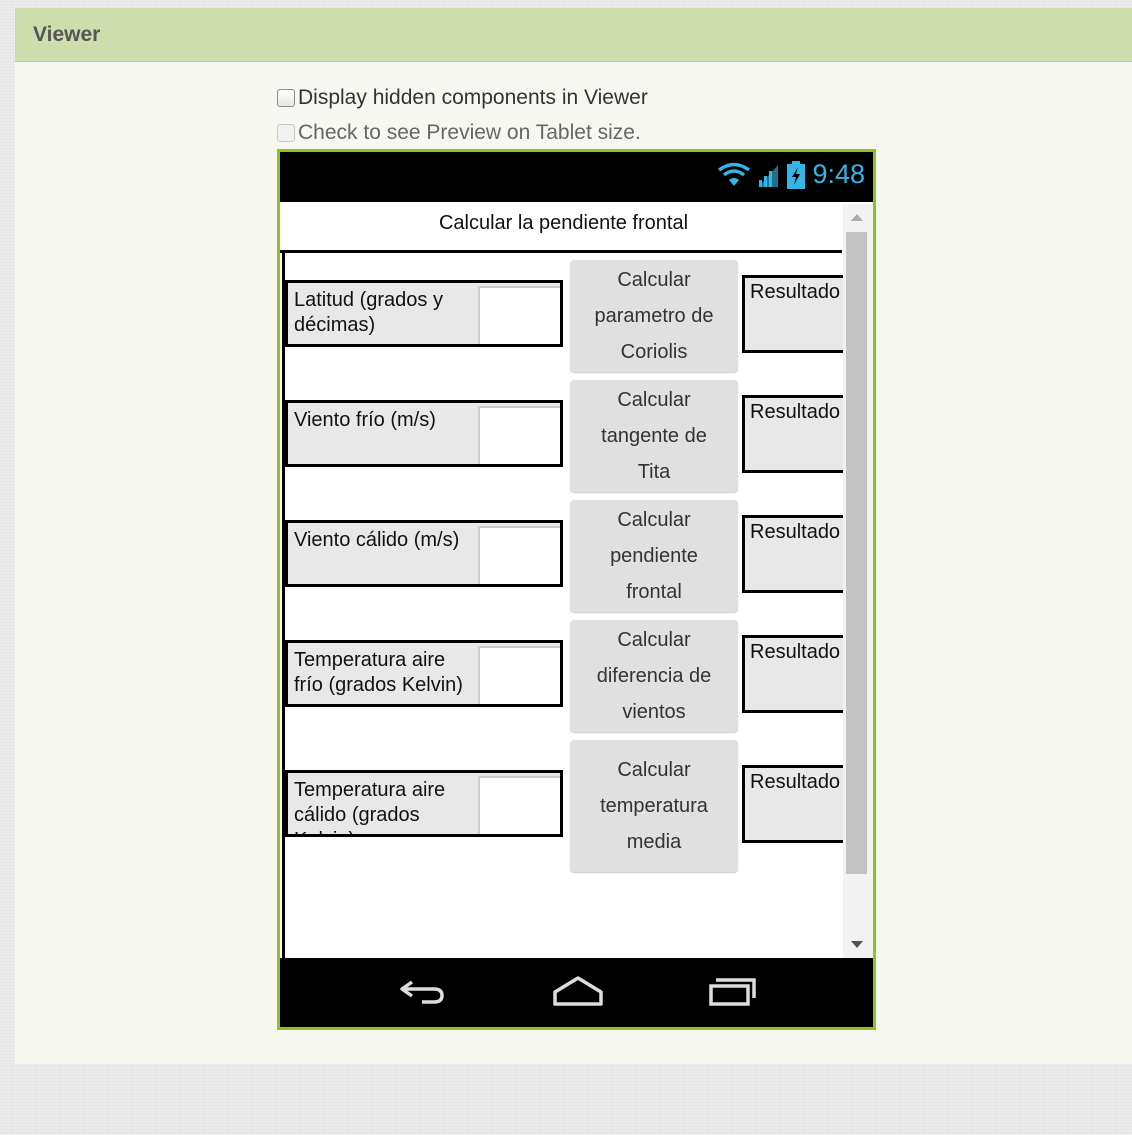 The width and height of the screenshot is (1132, 1135). Describe the element at coordinates (368, 312) in the screenshot. I see `label-latitud: Latitud (grados y décimas)` at that location.